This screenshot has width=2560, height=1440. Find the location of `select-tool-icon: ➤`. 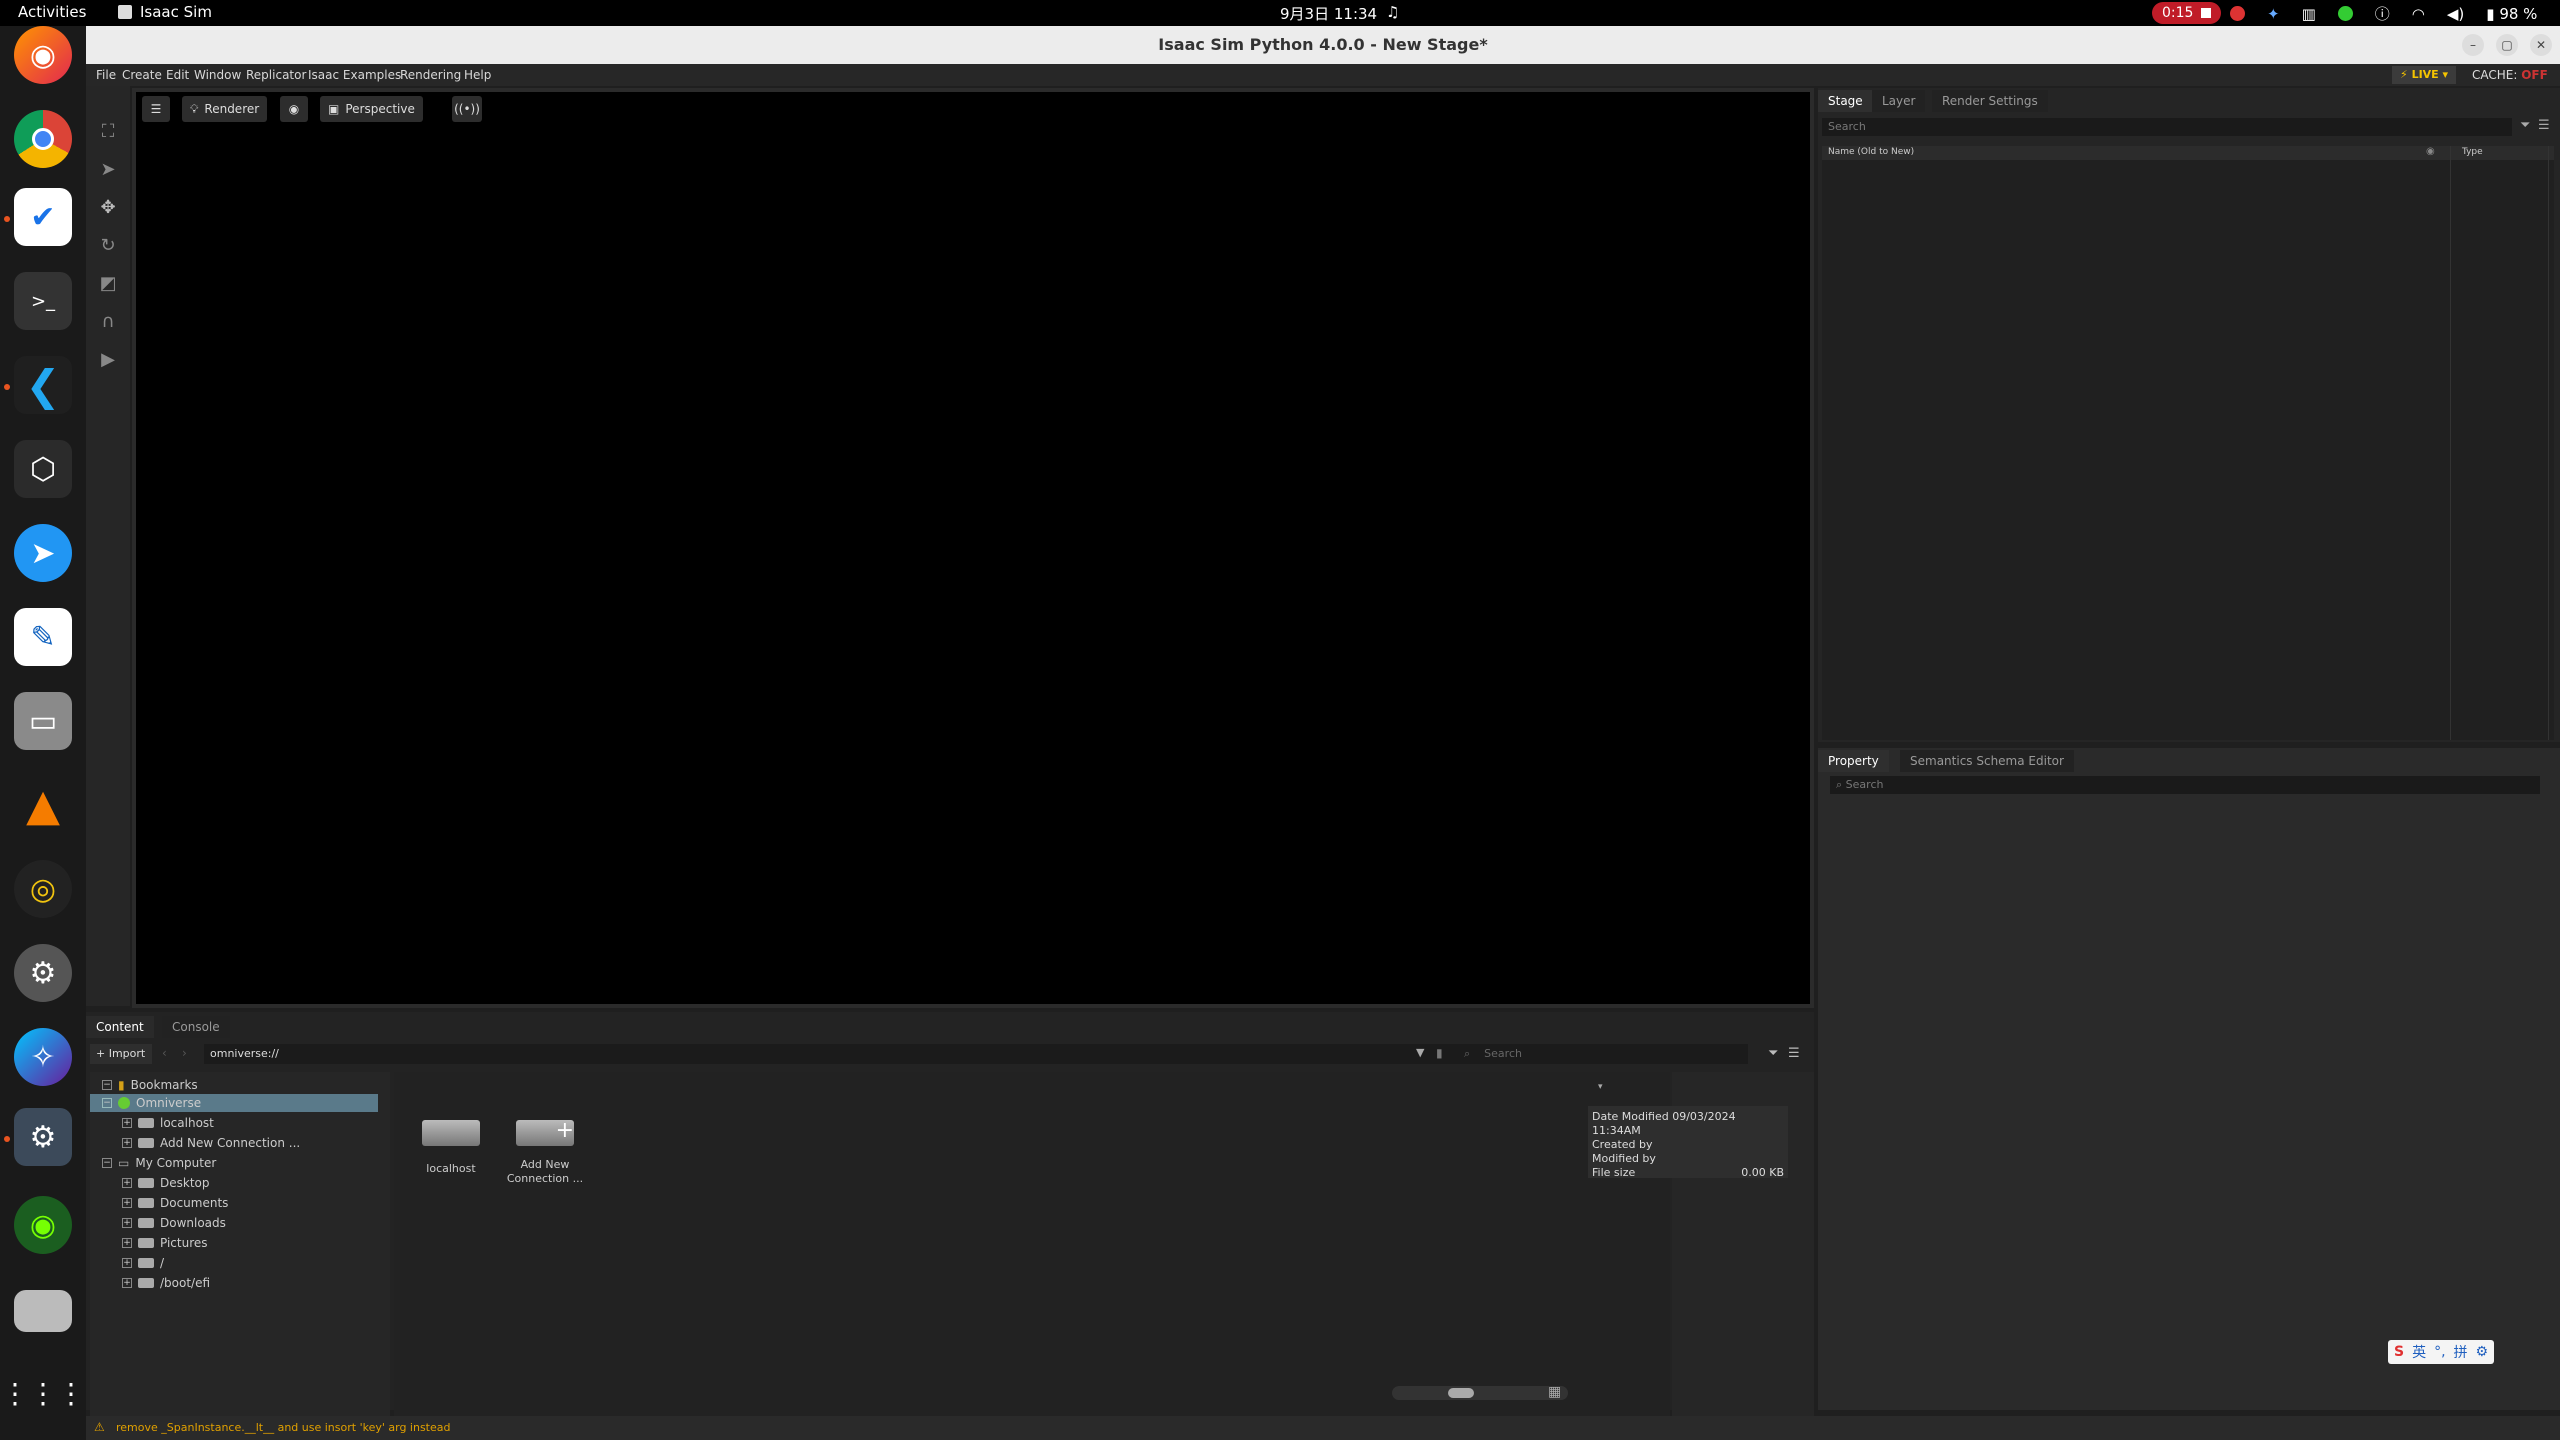

select-tool-icon: ➤ is located at coordinates (108, 170).